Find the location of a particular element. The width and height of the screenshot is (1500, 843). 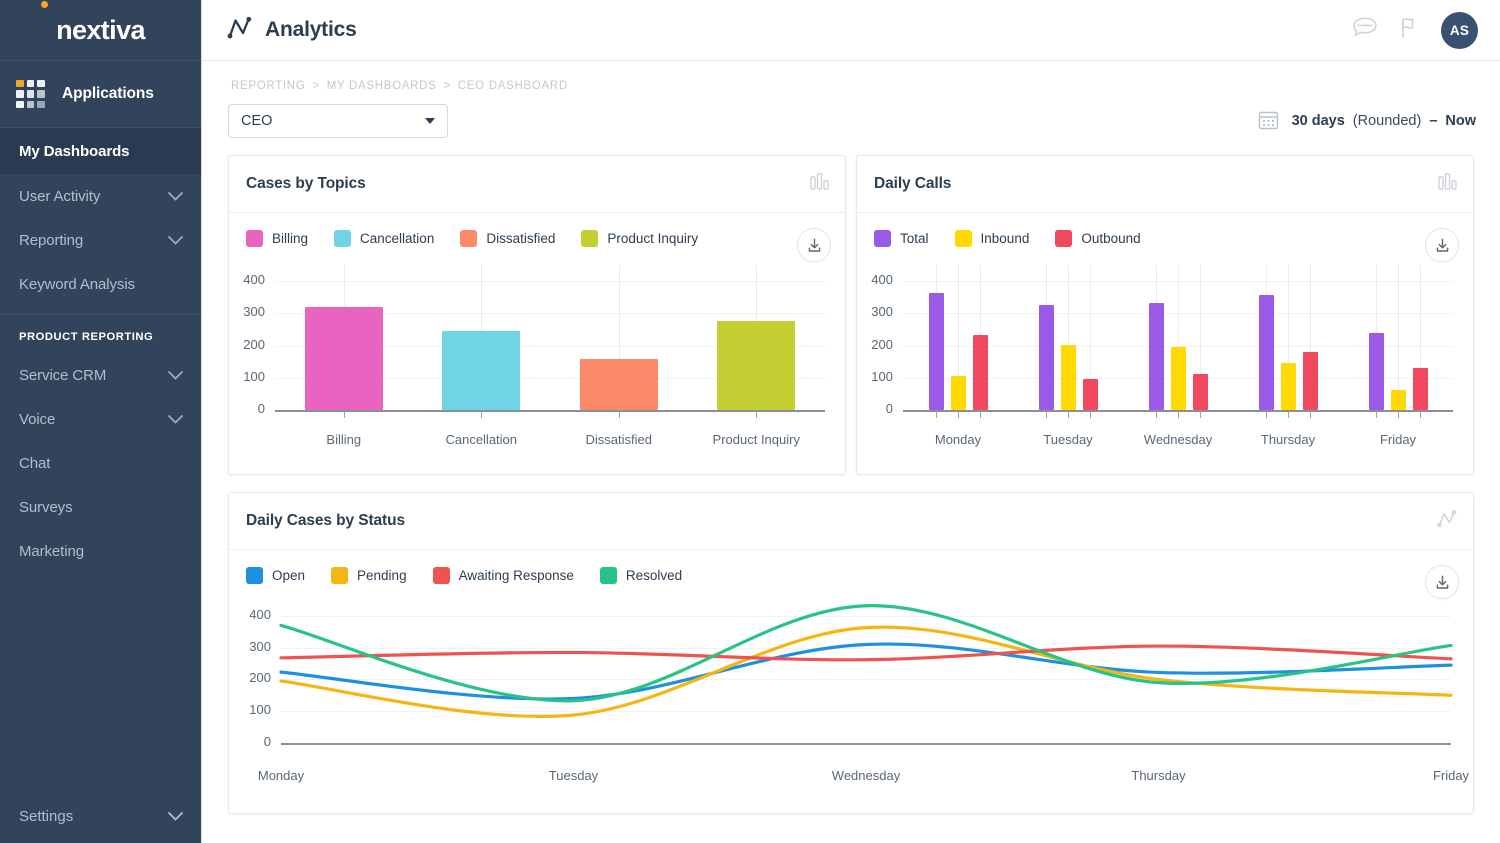

flag-icon is located at coordinates (1410, 30).